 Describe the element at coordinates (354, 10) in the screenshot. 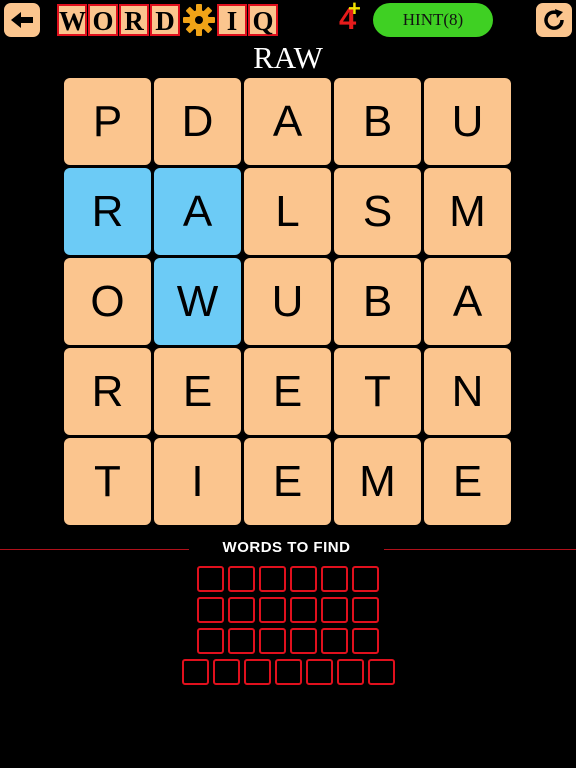

I see `plus-sign: +` at that location.